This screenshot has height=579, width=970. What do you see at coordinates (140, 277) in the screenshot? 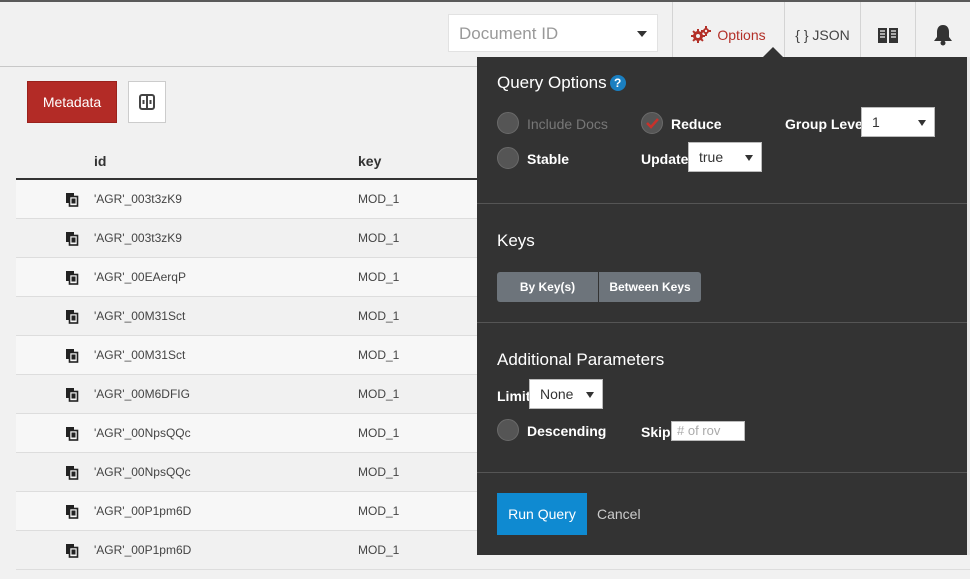
I see `row-id: 'AGR'_00EAerqP` at bounding box center [140, 277].